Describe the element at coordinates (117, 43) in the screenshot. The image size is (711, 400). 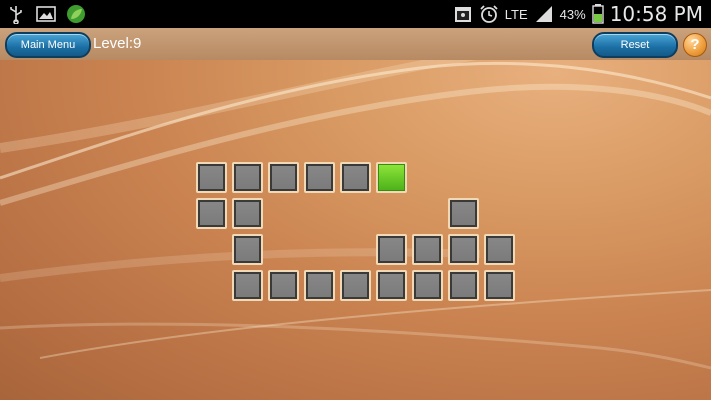
I see `level-indicator: Level:9` at that location.